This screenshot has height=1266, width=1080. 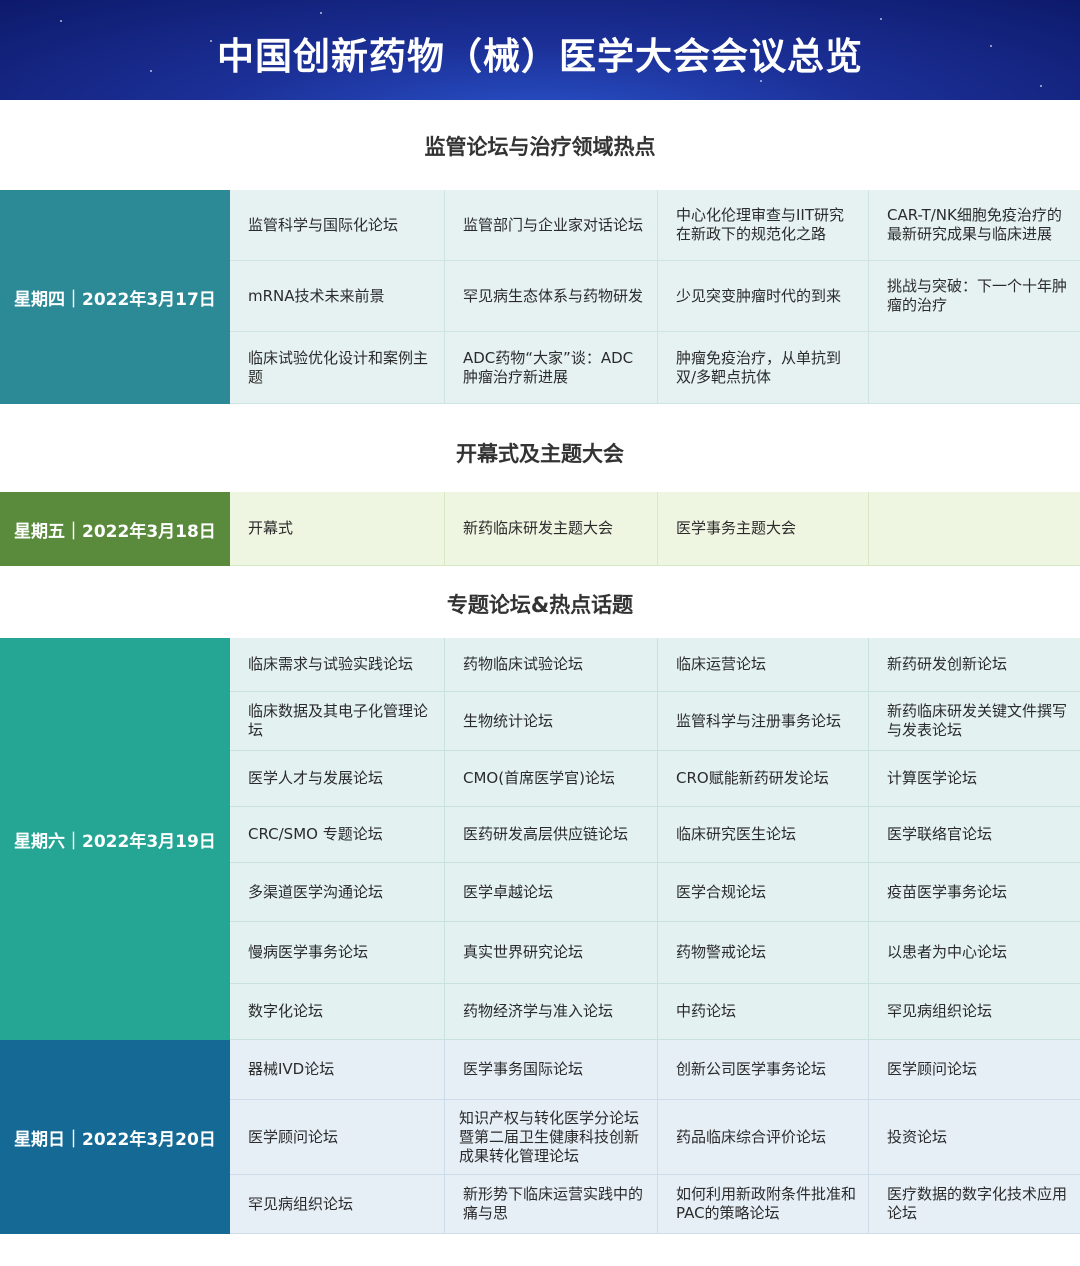 What do you see at coordinates (763, 1137) in the screenshot?
I see `session-cell: 药品临床综合评价论坛` at bounding box center [763, 1137].